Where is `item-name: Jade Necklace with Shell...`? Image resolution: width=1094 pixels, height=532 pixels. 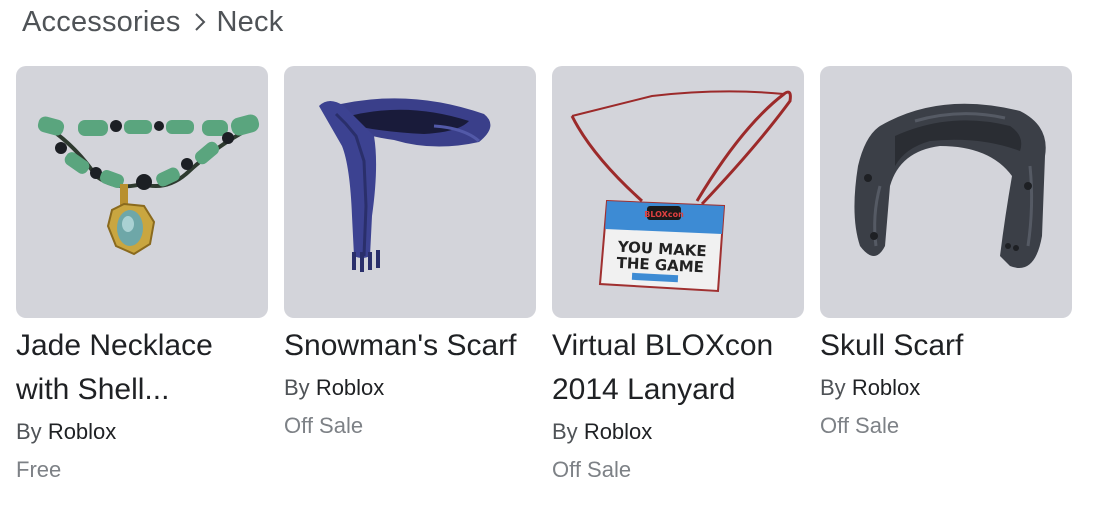
item-name: Jade Necklace with Shell... is located at coordinates (142, 368).